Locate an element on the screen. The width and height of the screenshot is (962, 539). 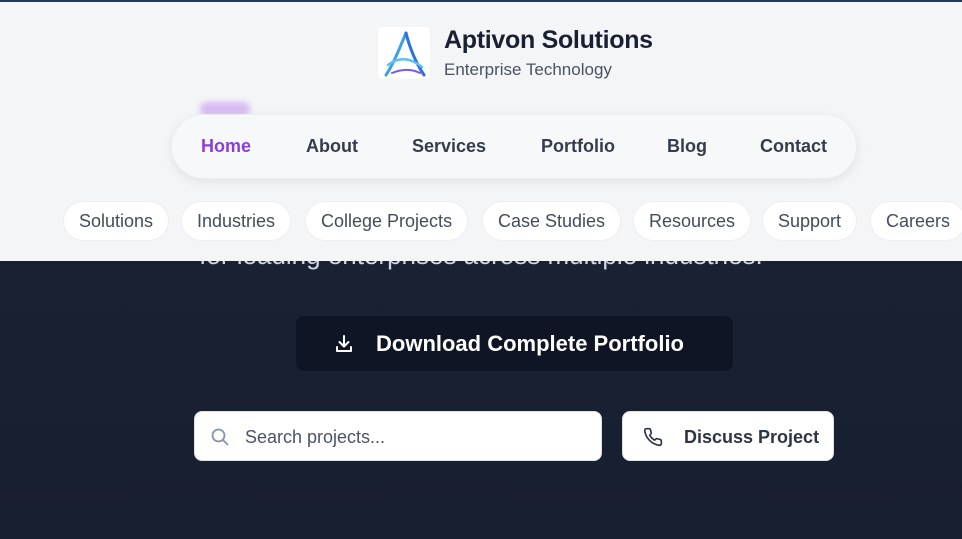
subnav-item-resources: Resources is located at coordinates (692, 221).